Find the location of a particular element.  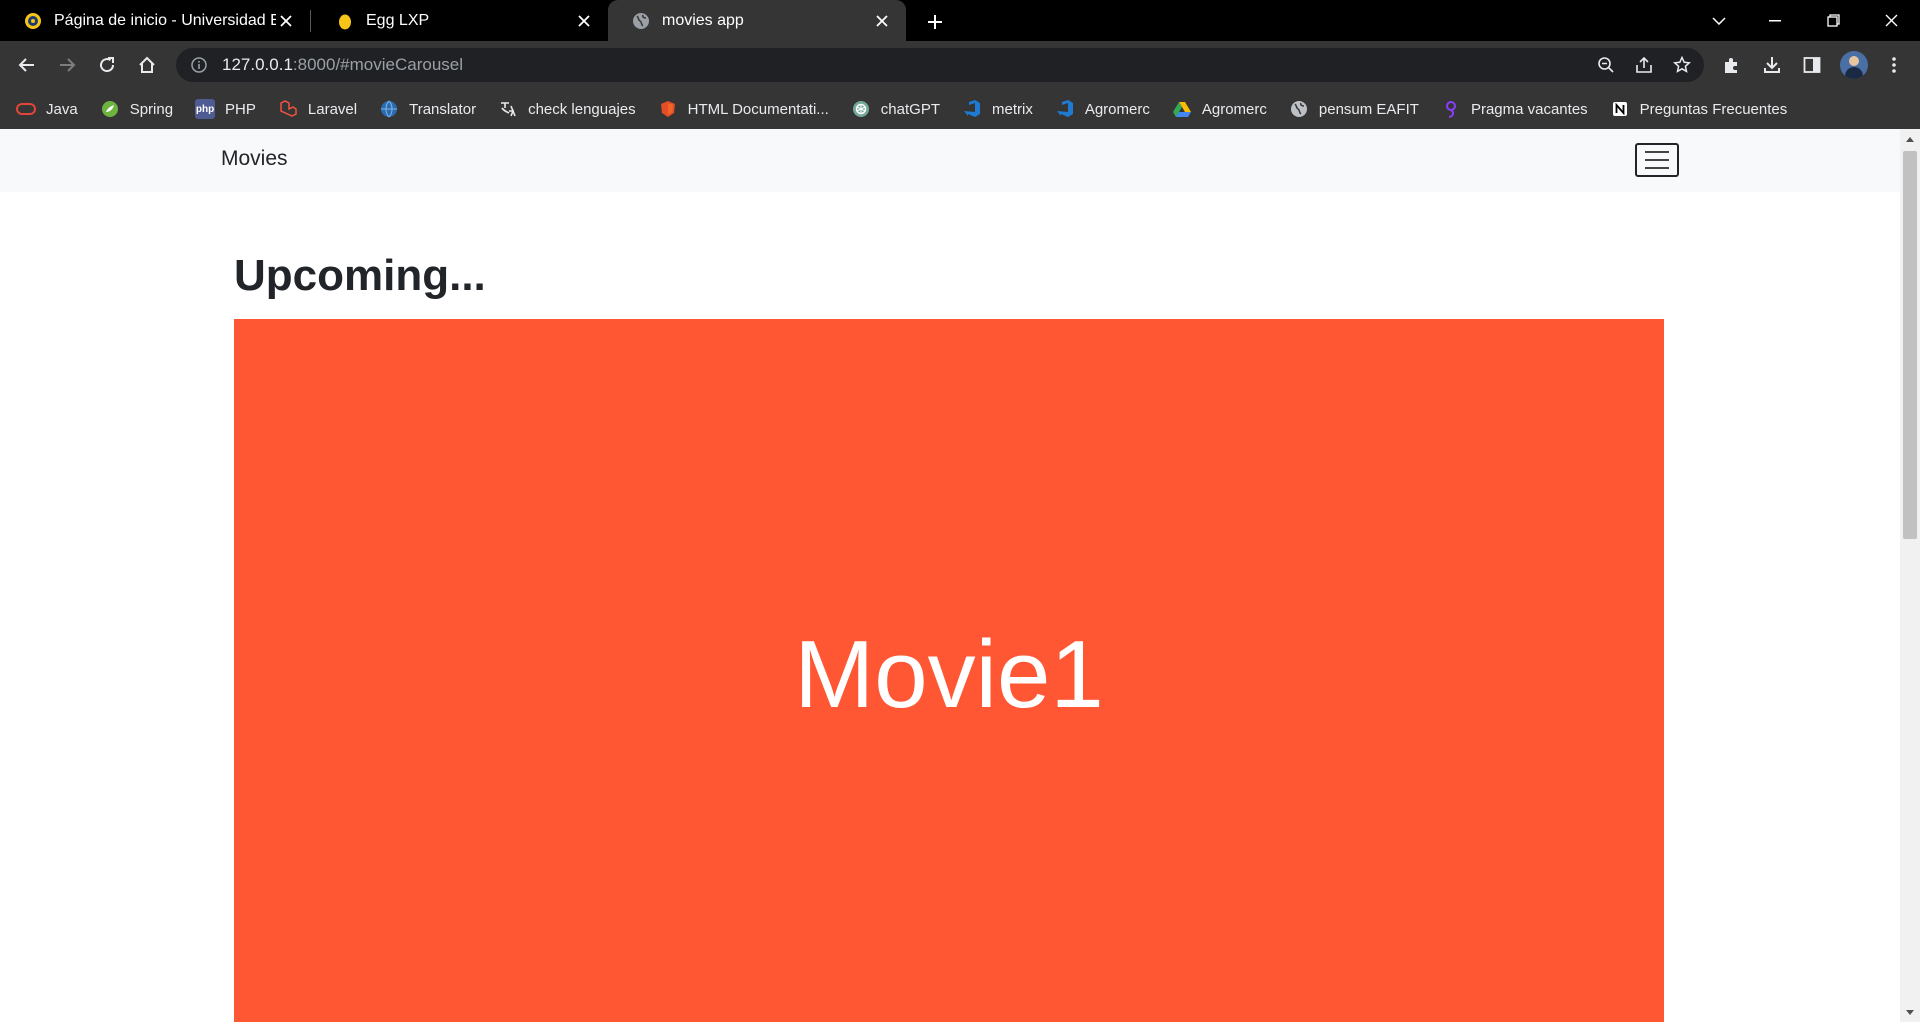

php-icon: php is located at coordinates (205, 109).